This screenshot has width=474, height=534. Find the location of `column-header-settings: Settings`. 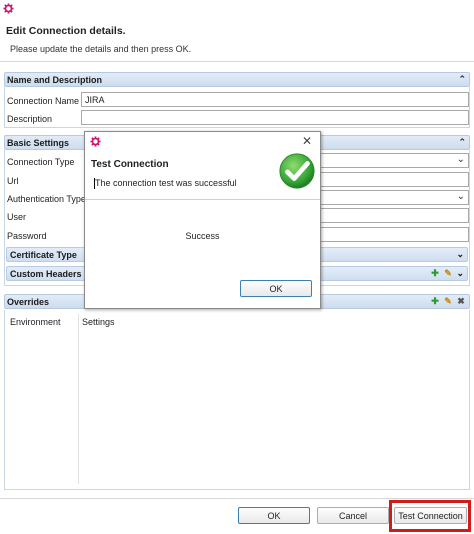

column-header-settings: Settings is located at coordinates (98, 322).